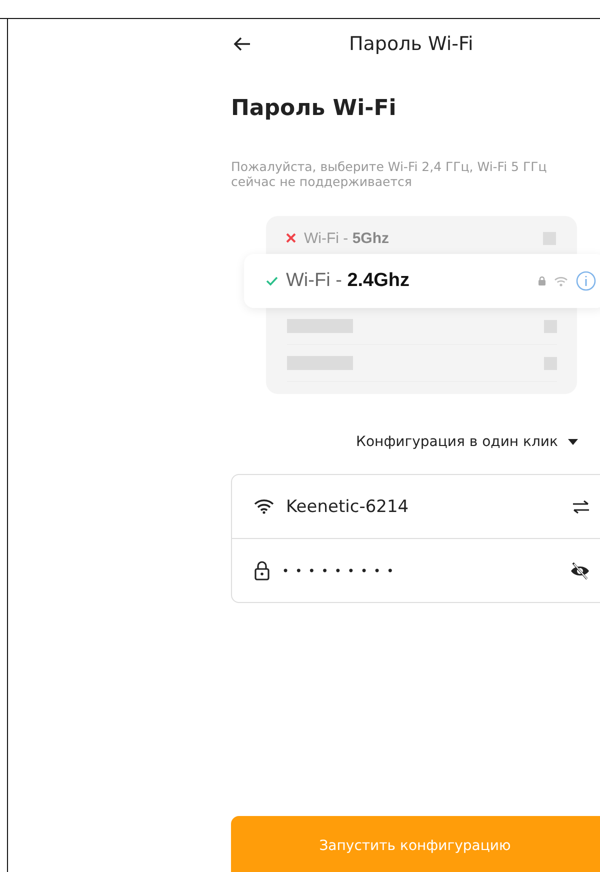 The image size is (600, 872). I want to click on network-label: Wi-Fi - 2.4Ghz, so click(348, 281).